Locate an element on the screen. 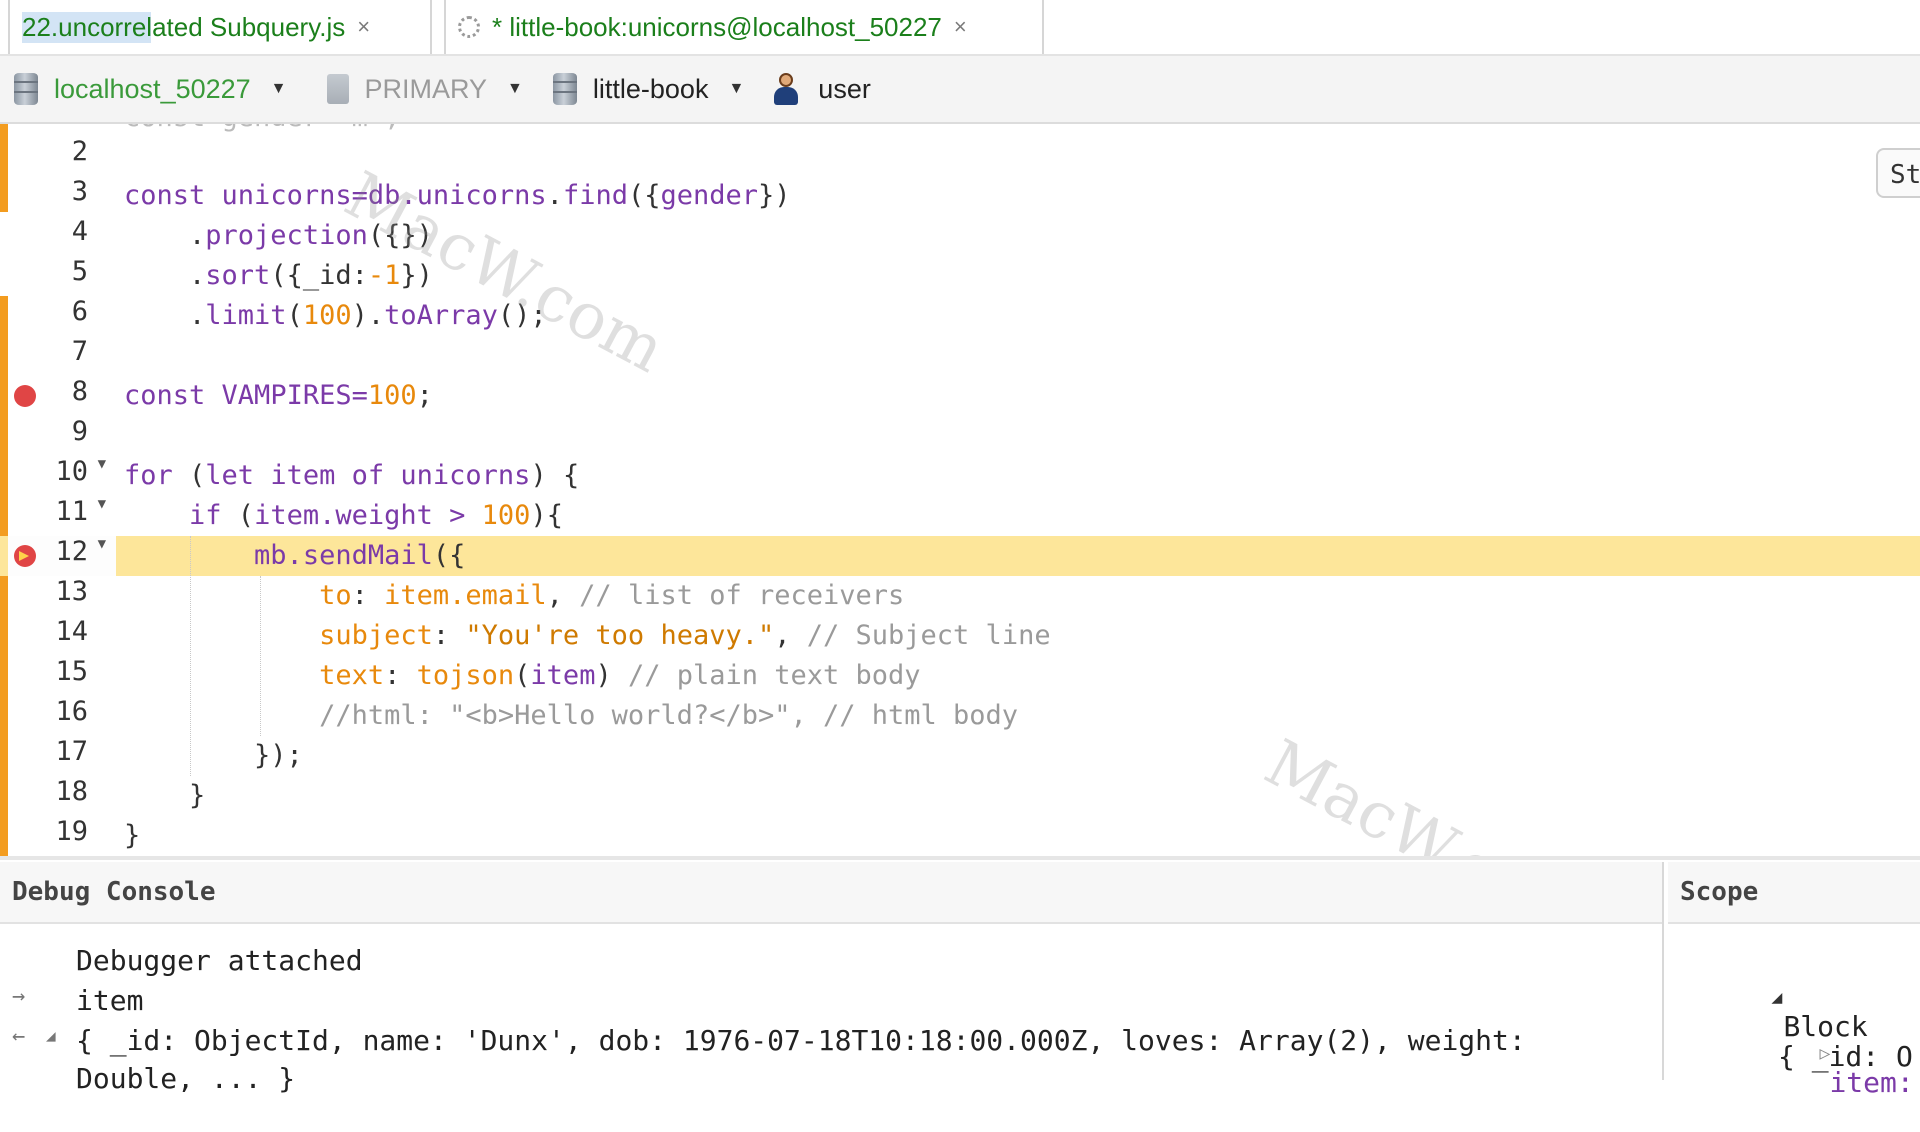 Image resolution: width=1920 pixels, height=1132 pixels. line-number-cell: 2 is located at coordinates (62, 156).